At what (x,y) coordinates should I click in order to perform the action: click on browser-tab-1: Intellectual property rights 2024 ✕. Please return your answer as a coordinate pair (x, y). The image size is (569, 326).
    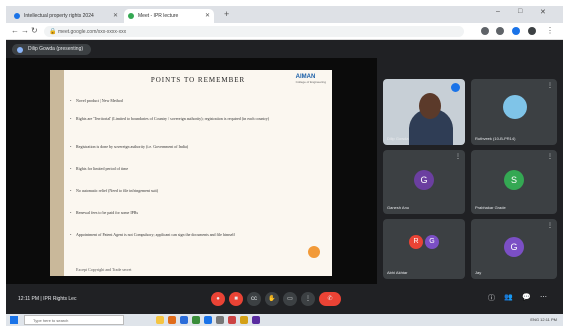
    Looking at the image, I should click on (66, 16).